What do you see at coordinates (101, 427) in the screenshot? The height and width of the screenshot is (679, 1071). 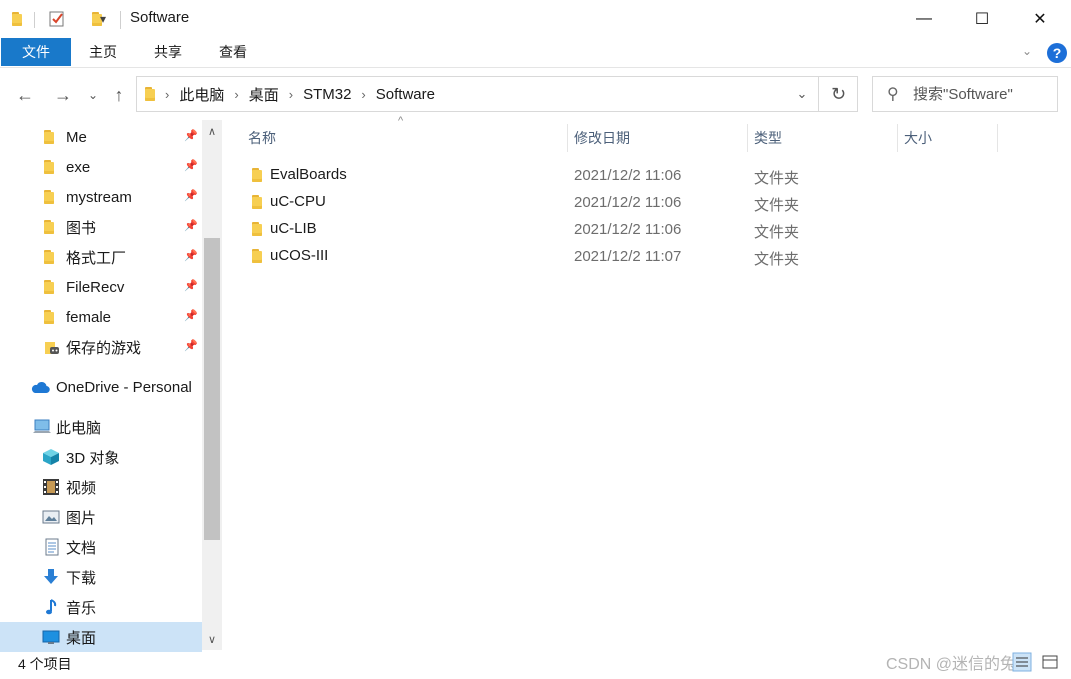 I see `sidebar-item-this-pc: 此电脑` at bounding box center [101, 427].